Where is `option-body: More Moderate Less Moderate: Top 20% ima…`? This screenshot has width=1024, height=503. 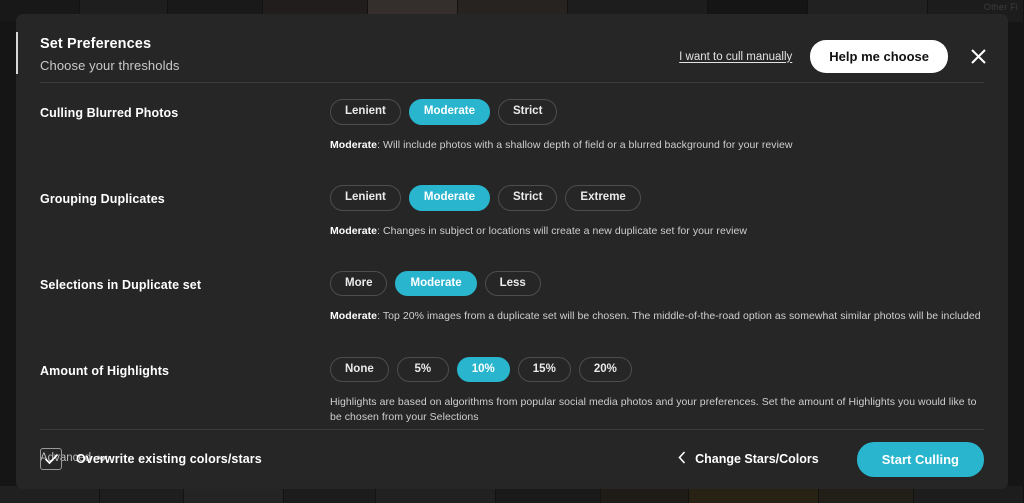
option-body: More Moderate Less Moderate: Top 20% ima… is located at coordinates (657, 297).